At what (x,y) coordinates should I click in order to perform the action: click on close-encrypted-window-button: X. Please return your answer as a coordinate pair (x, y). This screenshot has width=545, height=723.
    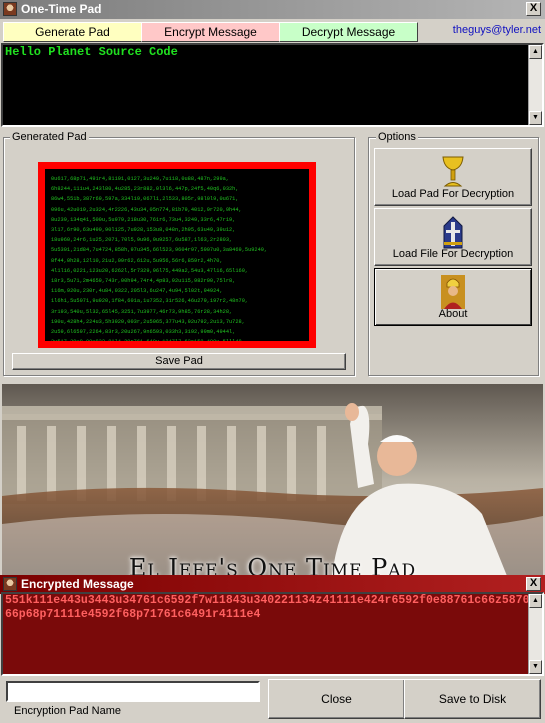
    Looking at the image, I should click on (533, 584).